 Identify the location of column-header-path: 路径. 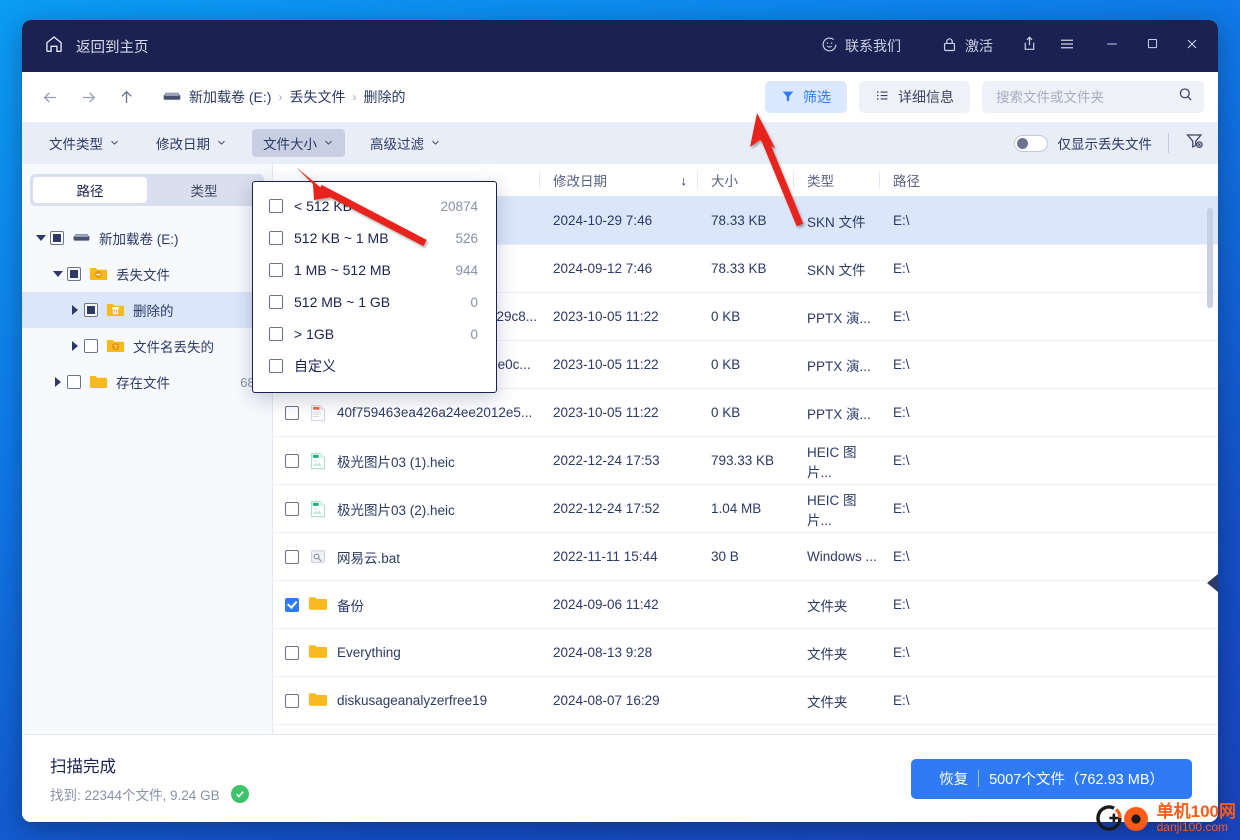
(1048, 180).